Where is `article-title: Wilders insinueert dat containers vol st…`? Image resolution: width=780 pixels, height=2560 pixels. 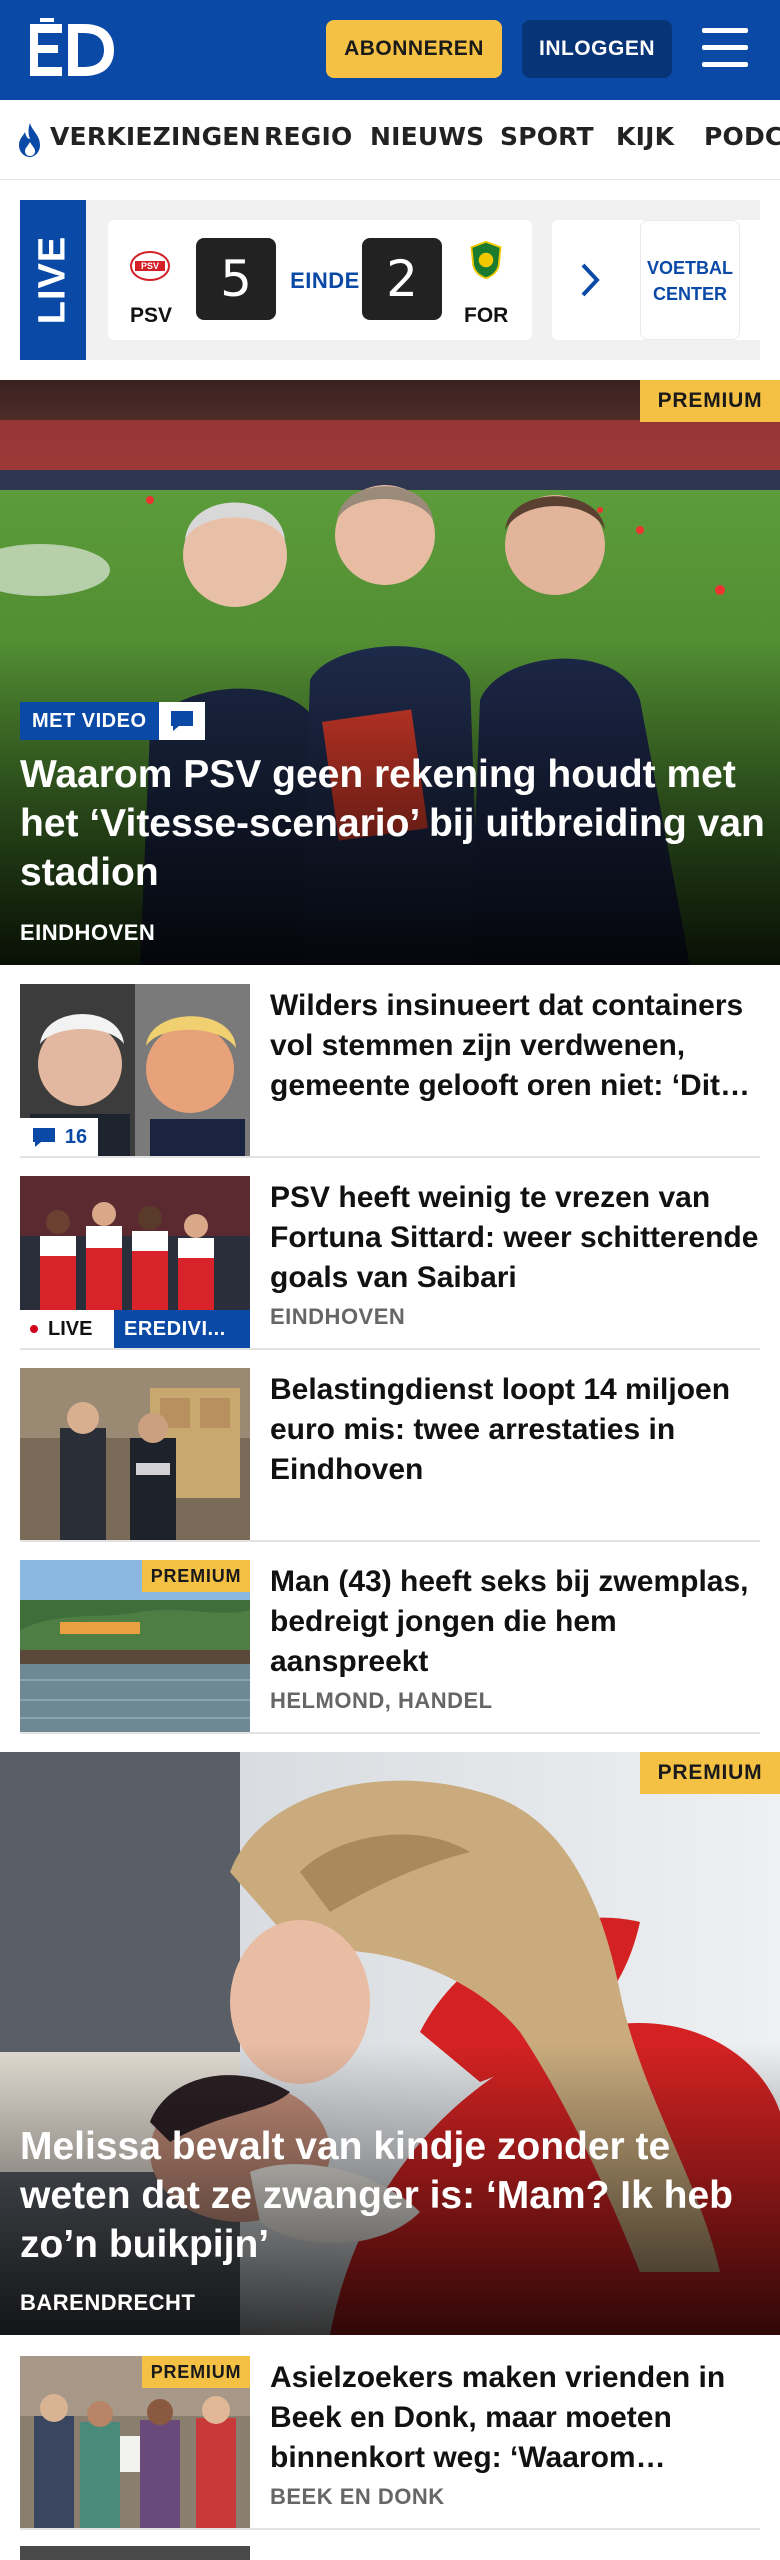
article-title: Wilders insinueert dat containers vol st… is located at coordinates (515, 1046).